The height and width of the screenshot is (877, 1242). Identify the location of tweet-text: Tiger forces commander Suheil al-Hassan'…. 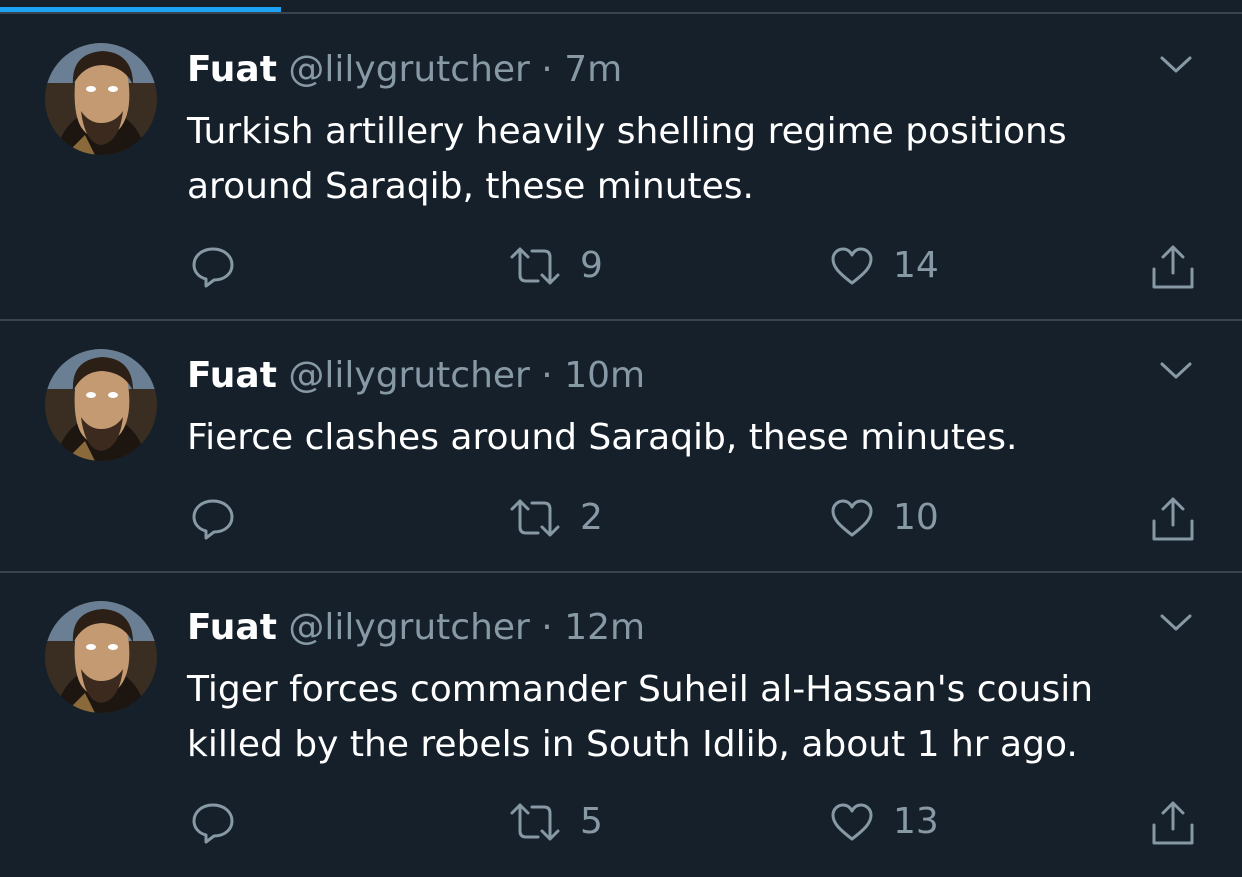
(640, 717).